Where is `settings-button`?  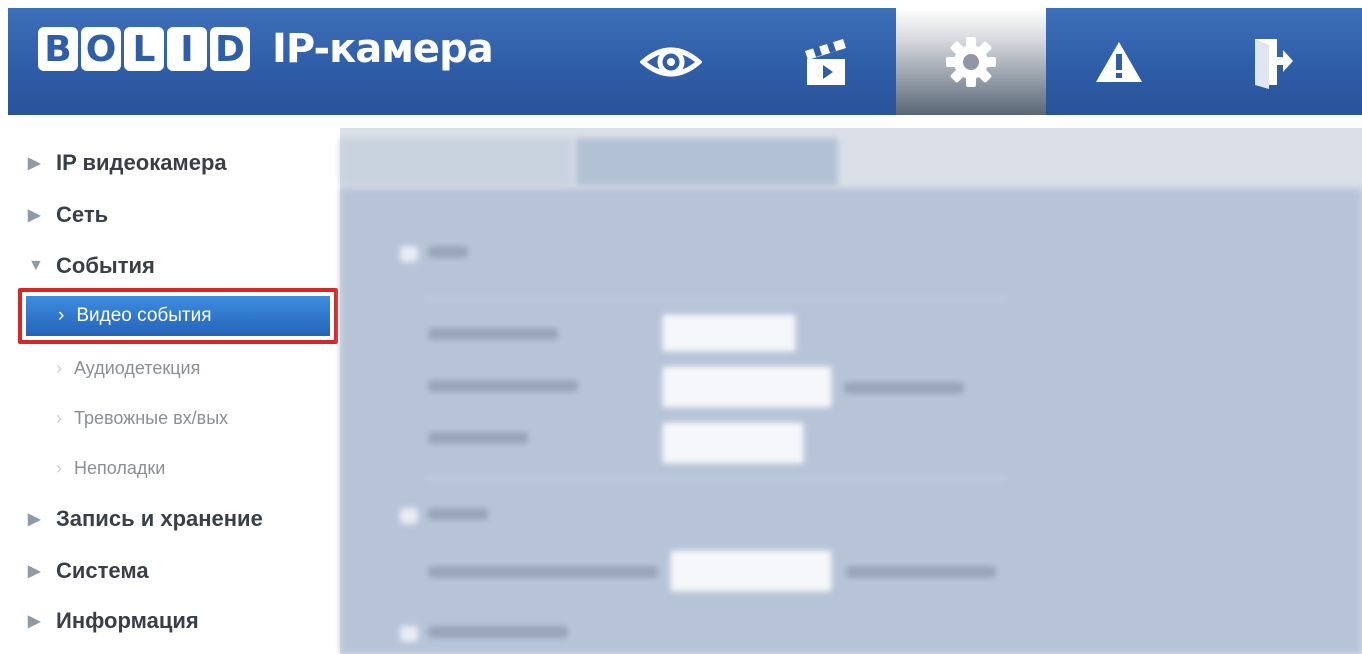
settings-button is located at coordinates (971, 61).